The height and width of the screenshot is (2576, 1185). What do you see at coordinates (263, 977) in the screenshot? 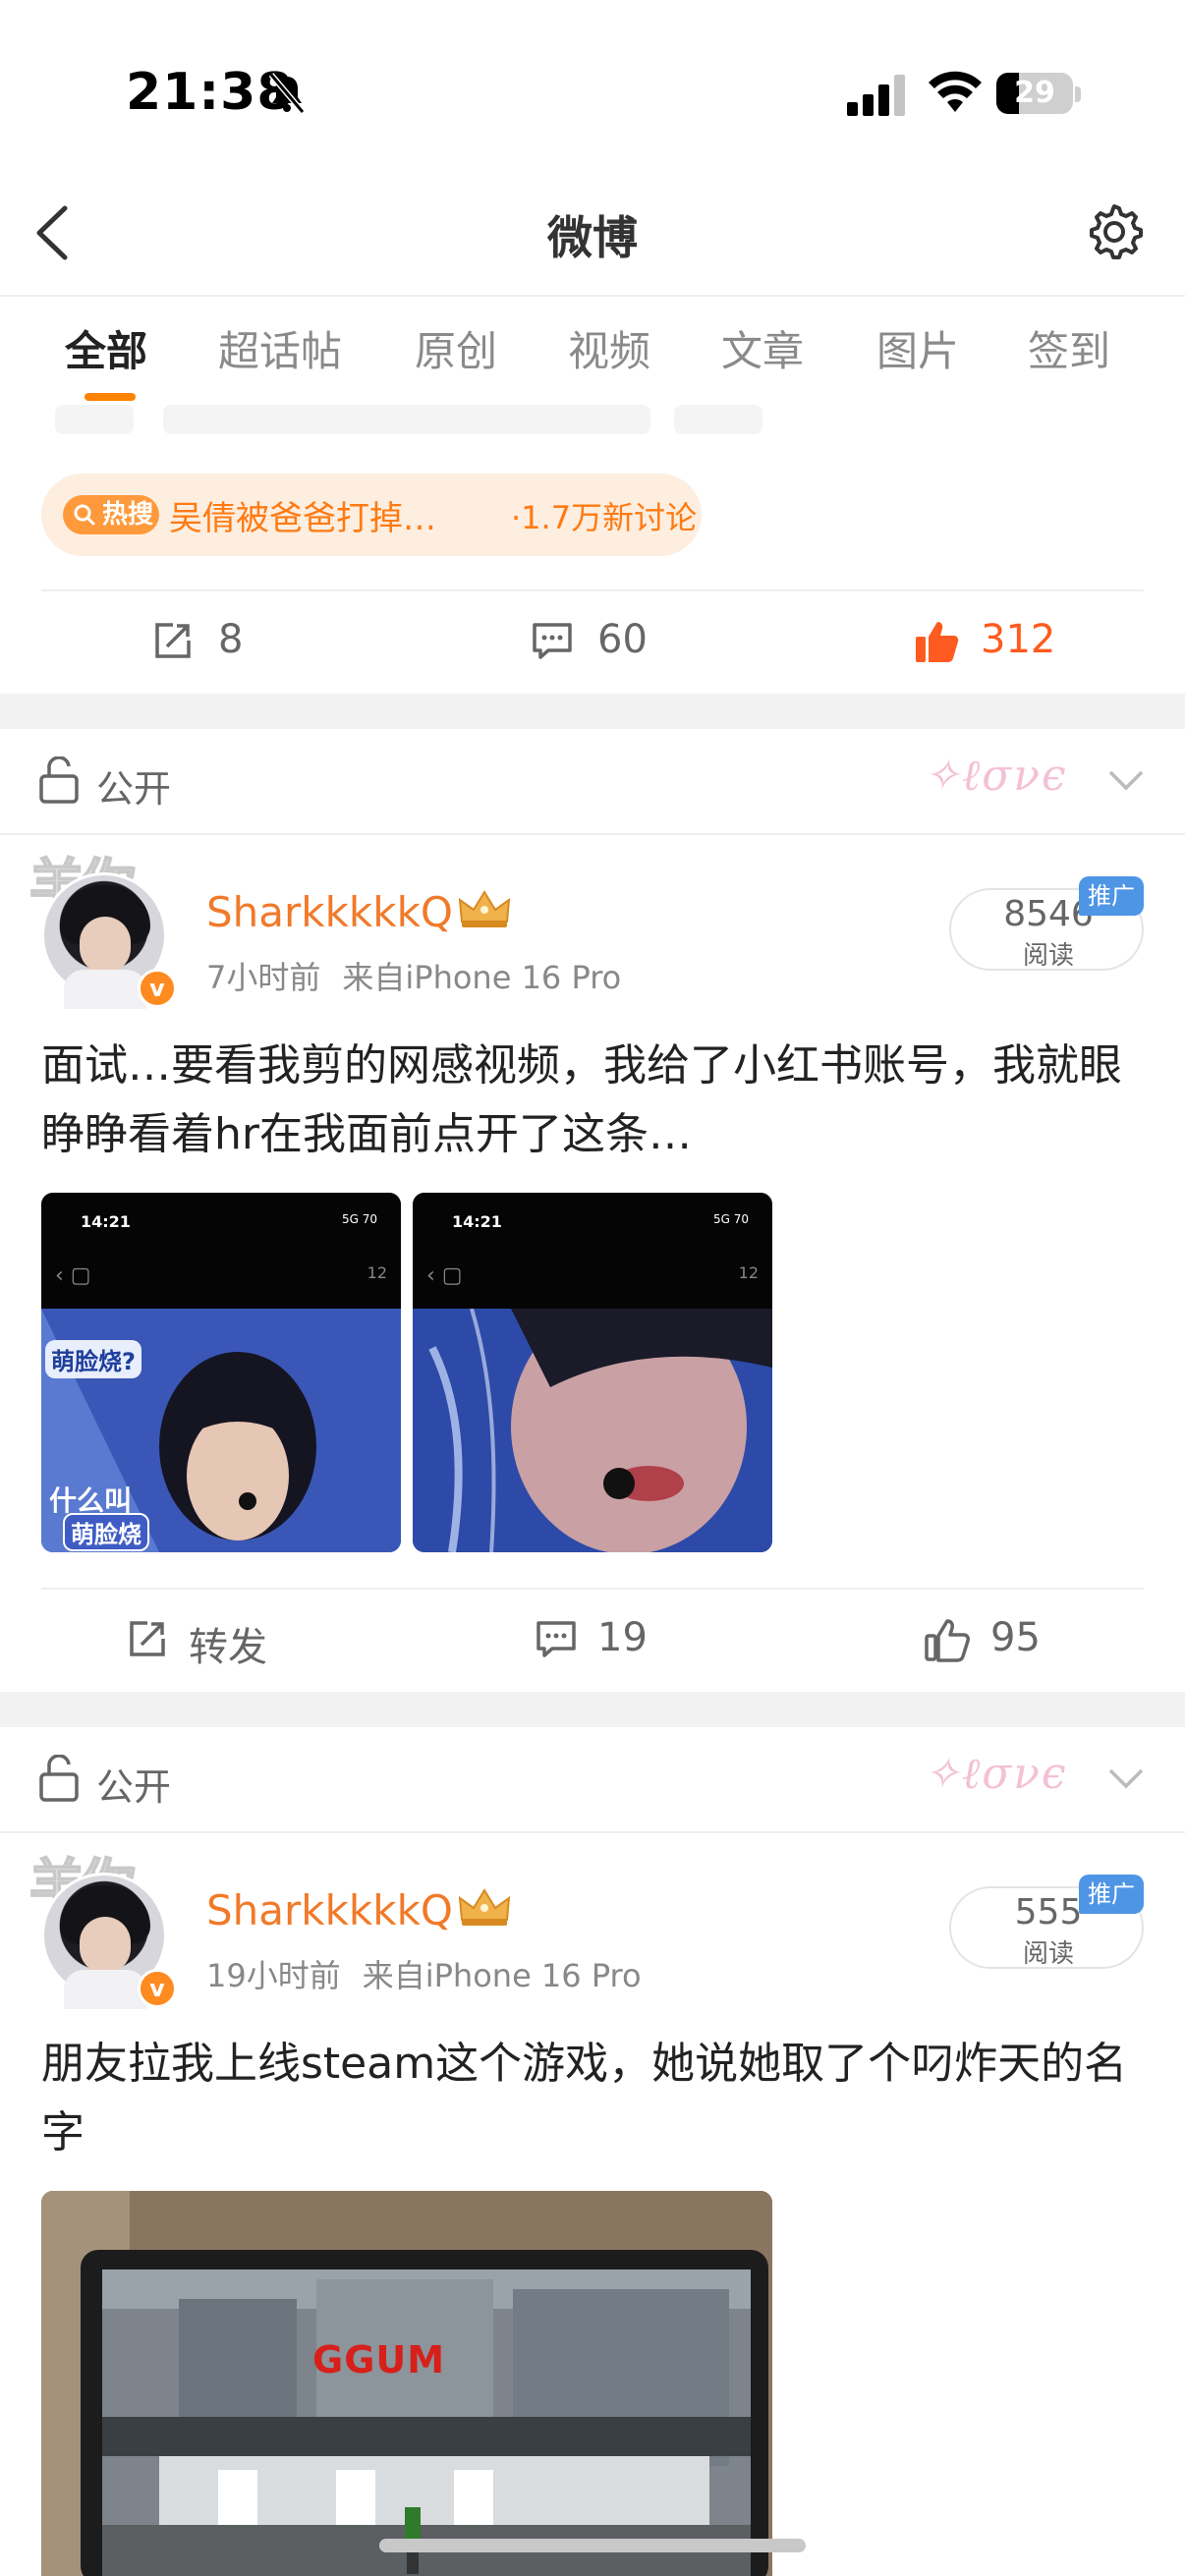
I see `post-time: 7小时前` at bounding box center [263, 977].